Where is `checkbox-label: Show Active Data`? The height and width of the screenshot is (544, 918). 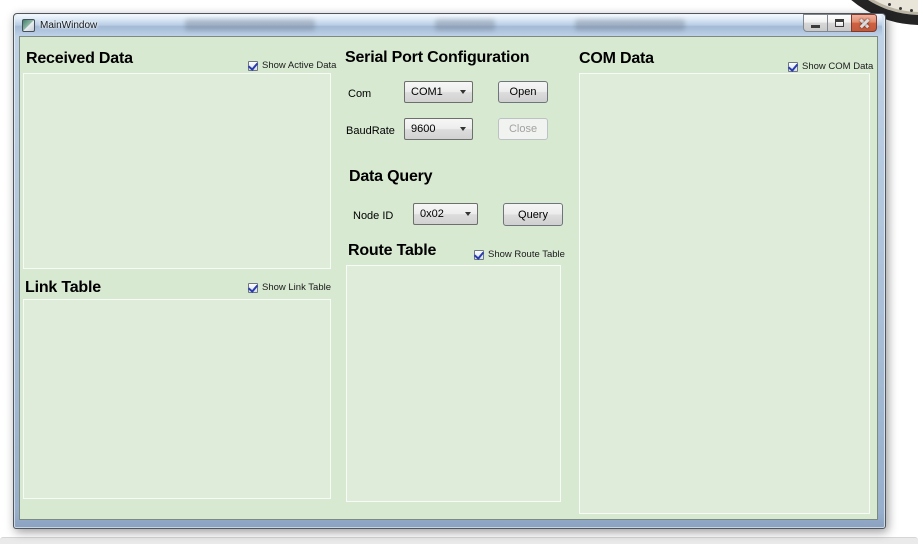 checkbox-label: Show Active Data is located at coordinates (299, 66).